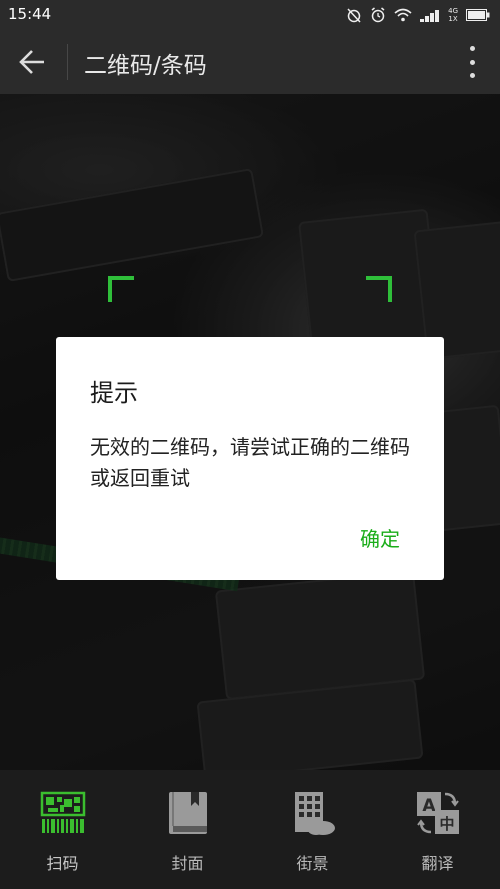  I want to click on status-time: 15:44, so click(30, 14).